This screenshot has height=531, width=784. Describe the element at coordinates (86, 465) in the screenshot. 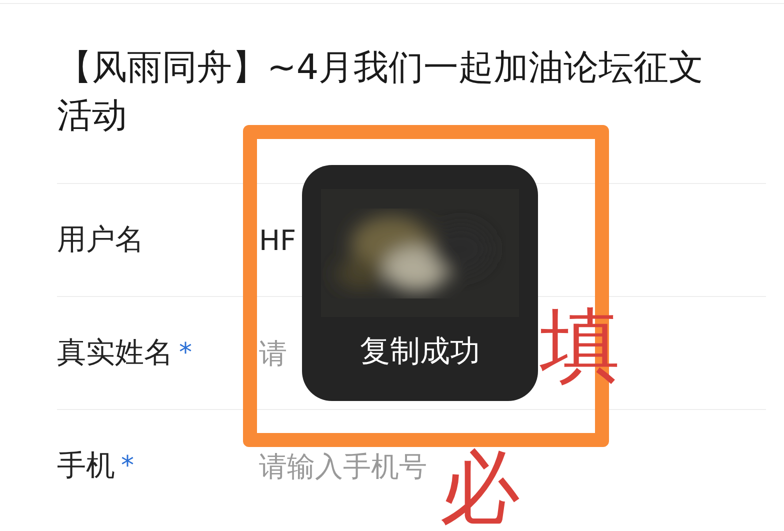

I see `field-label: 手机` at that location.